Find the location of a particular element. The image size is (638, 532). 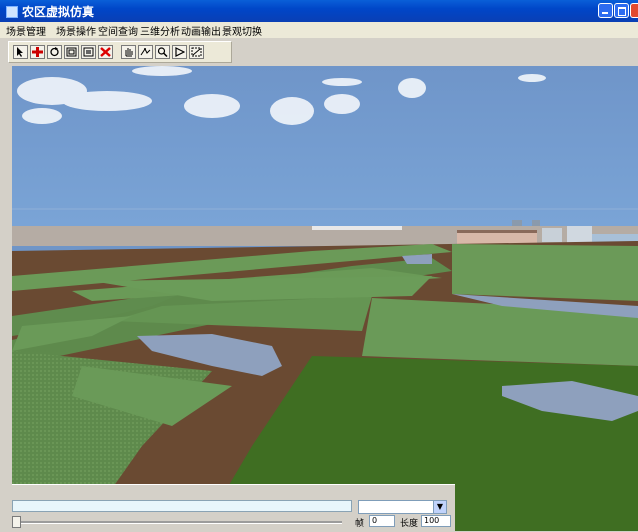

fly-icon is located at coordinates (145, 52).